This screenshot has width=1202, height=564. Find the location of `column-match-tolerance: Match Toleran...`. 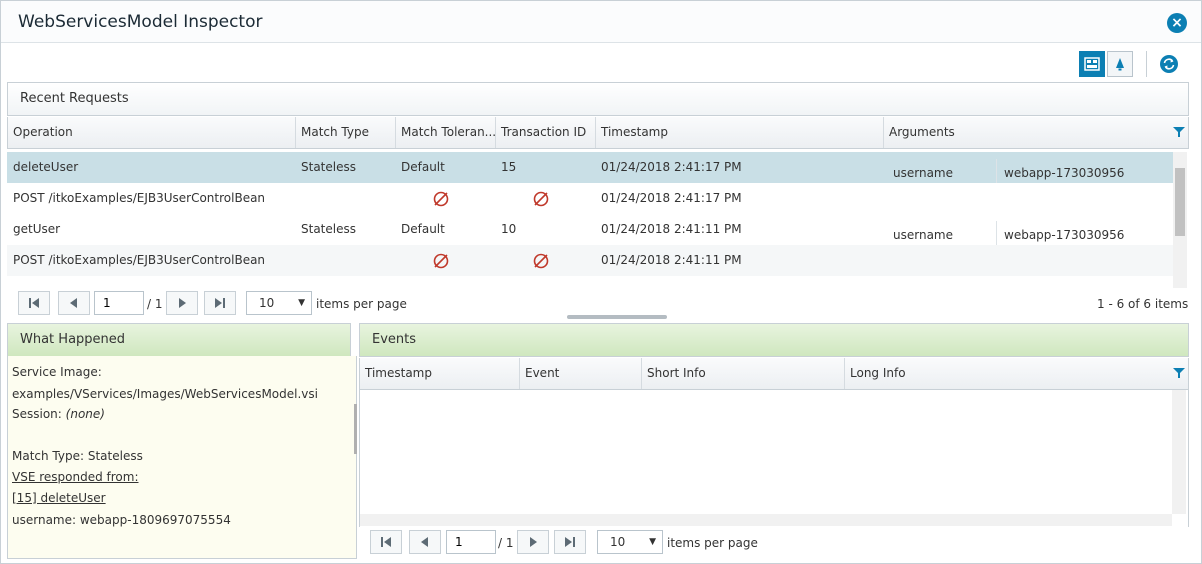

column-match-tolerance: Match Toleran... is located at coordinates (446, 132).